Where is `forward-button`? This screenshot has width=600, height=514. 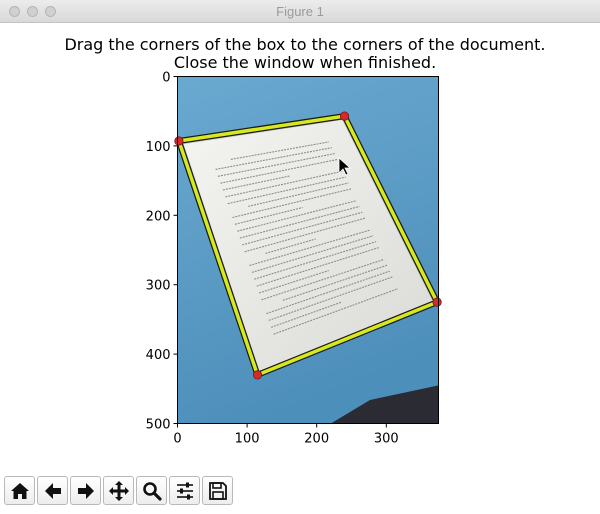 forward-button is located at coordinates (85, 490).